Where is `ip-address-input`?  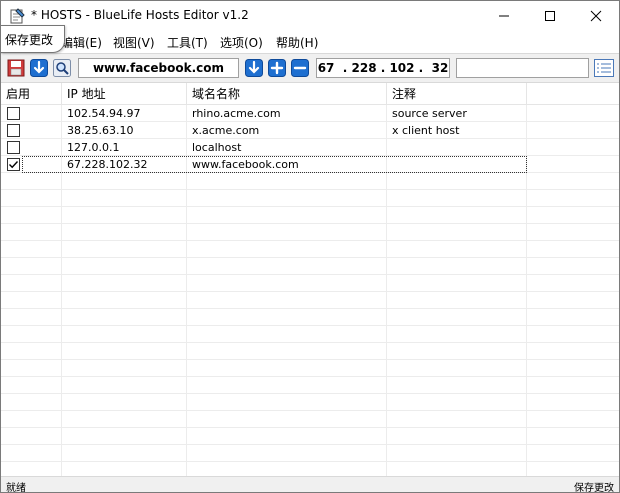 ip-address-input is located at coordinates (383, 68).